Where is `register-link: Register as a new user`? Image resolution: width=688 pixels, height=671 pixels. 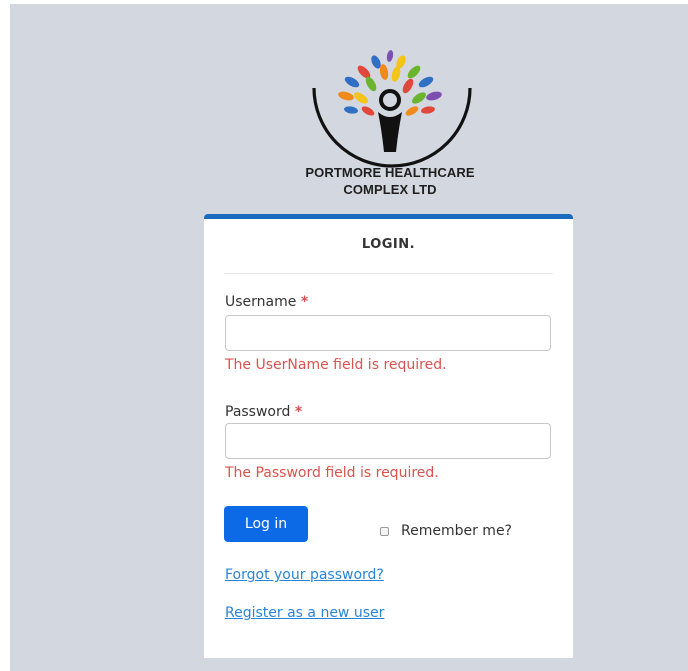
register-link: Register as a new user is located at coordinates (304, 613).